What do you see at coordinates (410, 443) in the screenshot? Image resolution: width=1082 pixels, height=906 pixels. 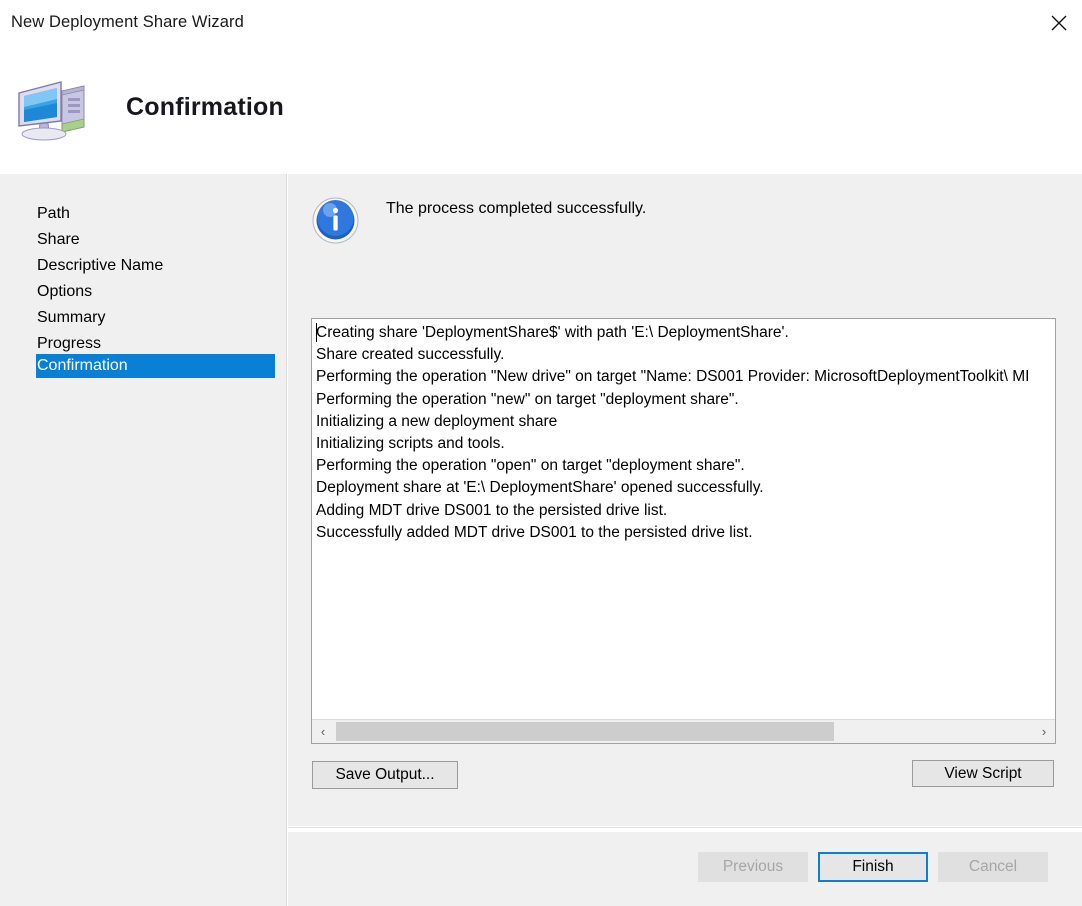 I see `output-line: Initializing scripts and tools.` at bounding box center [410, 443].